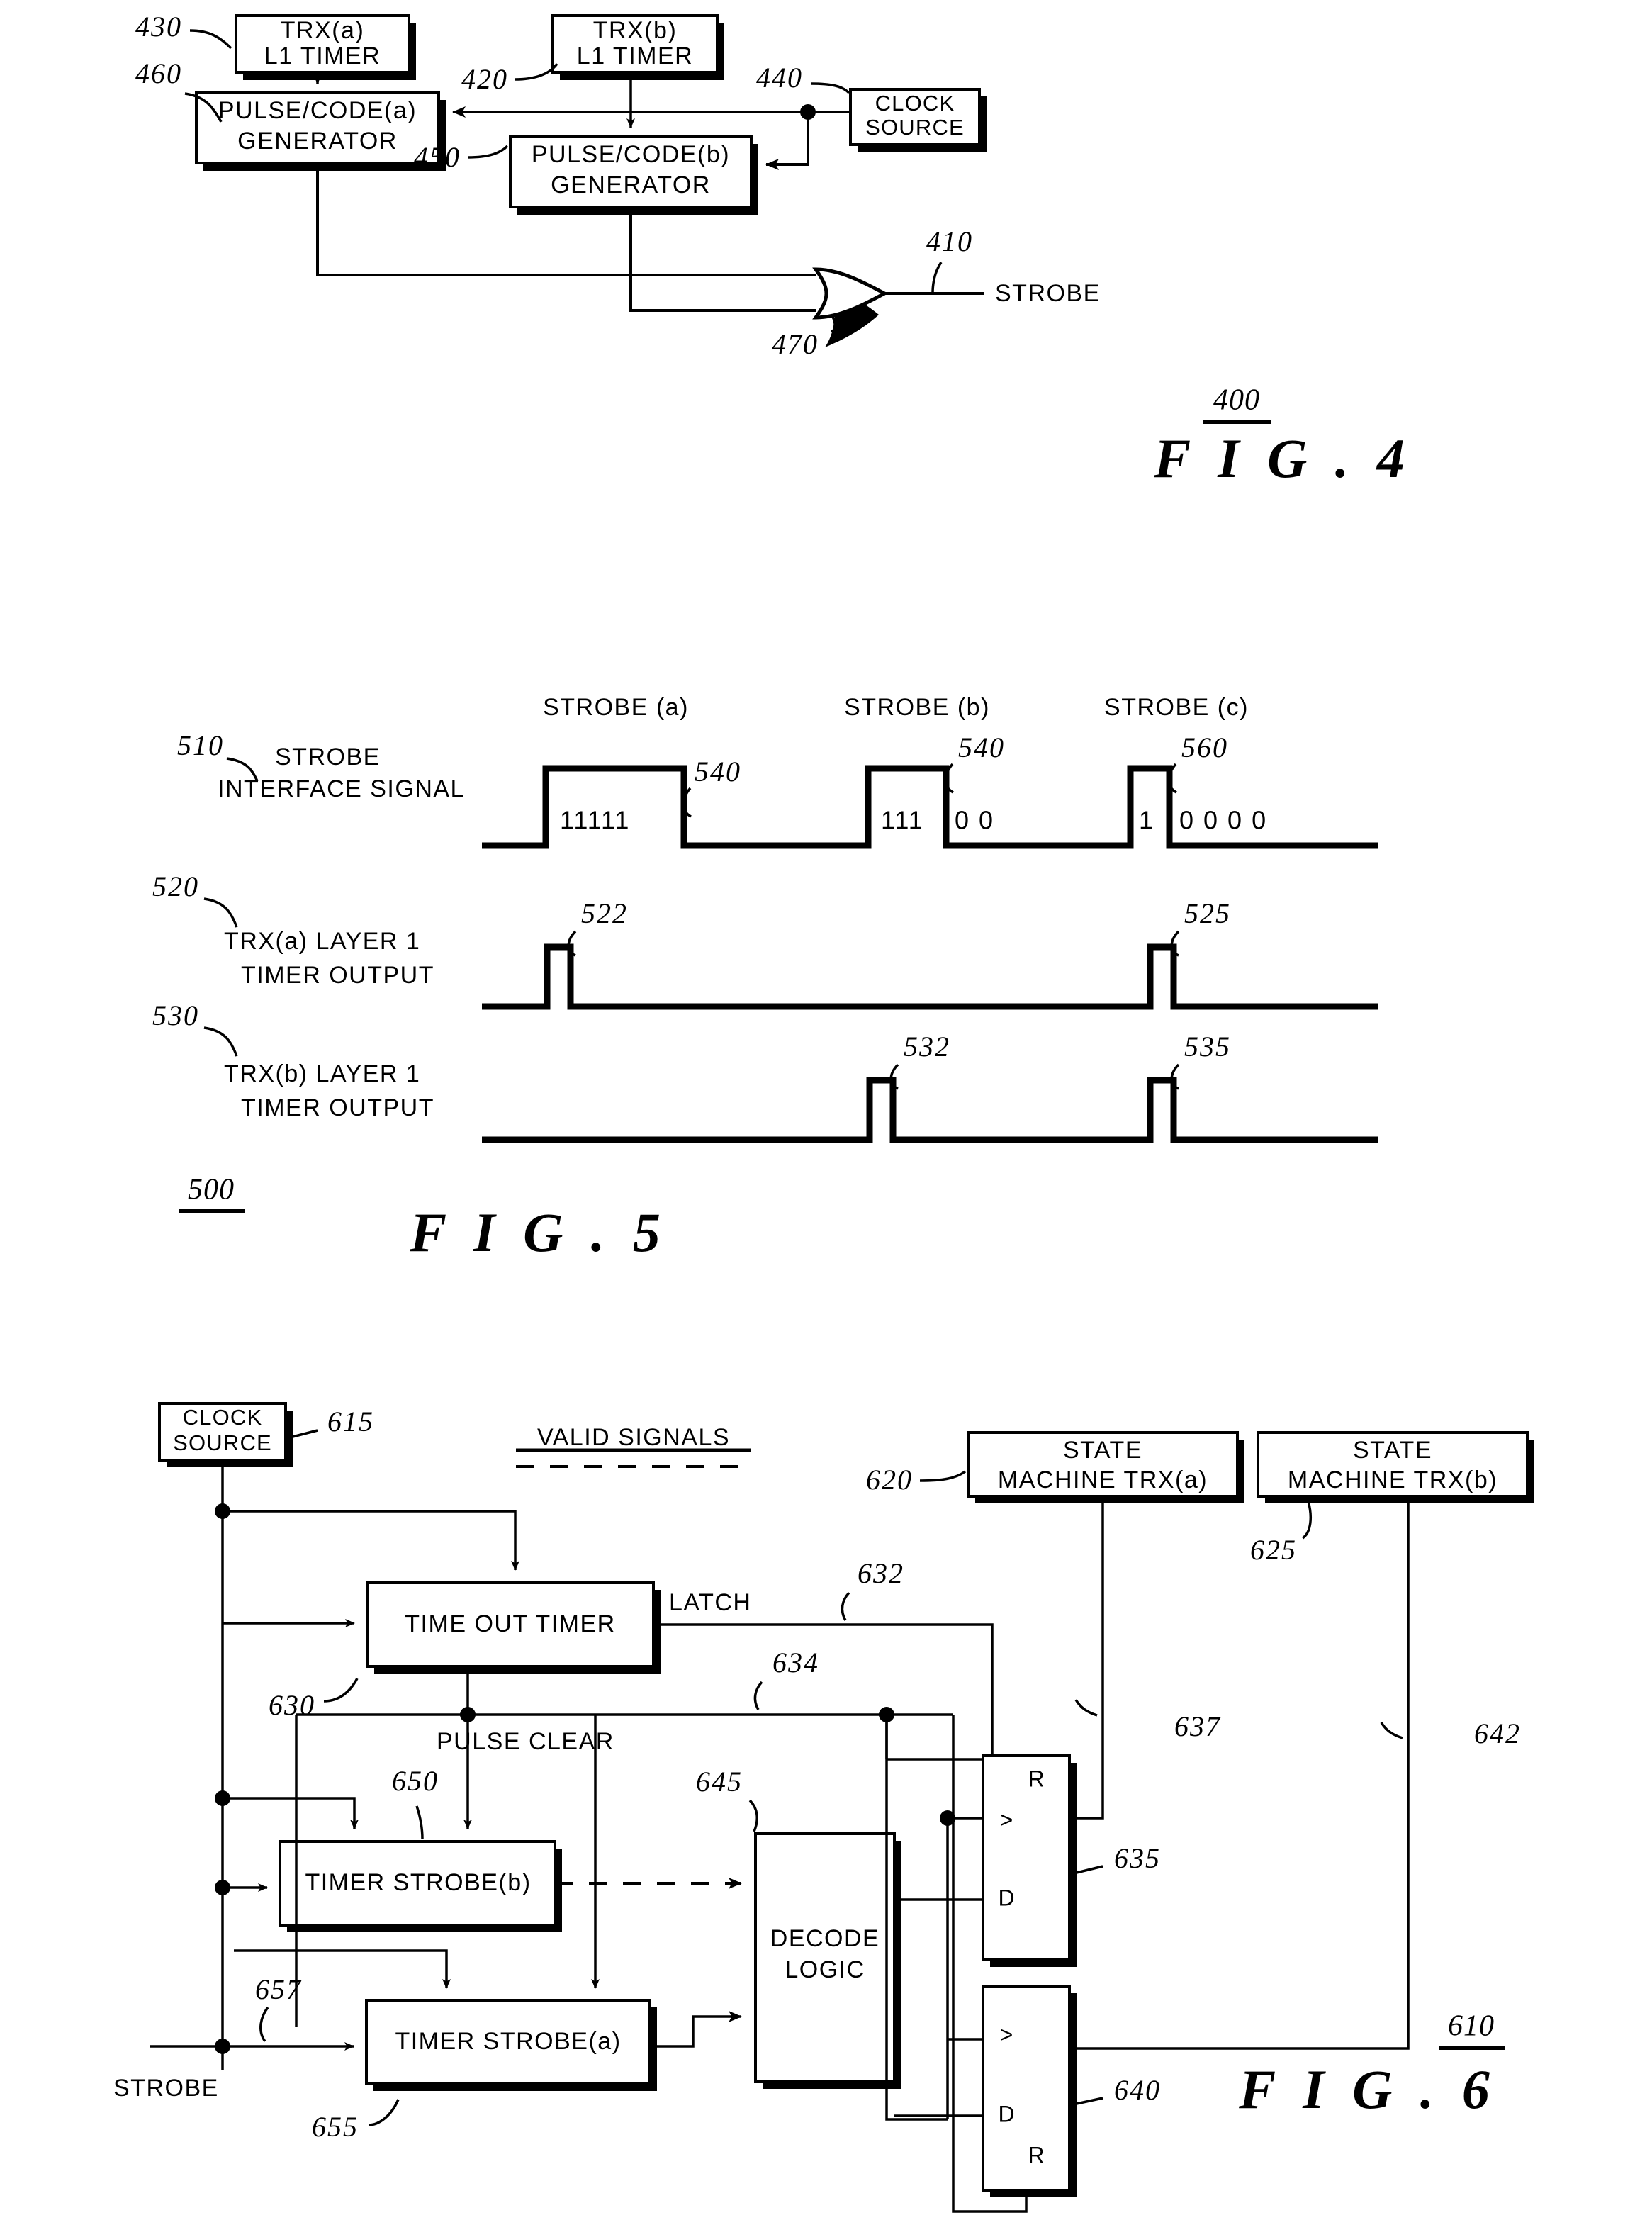  I want to click on trace-label-line1: STROBE, so click(328, 757).